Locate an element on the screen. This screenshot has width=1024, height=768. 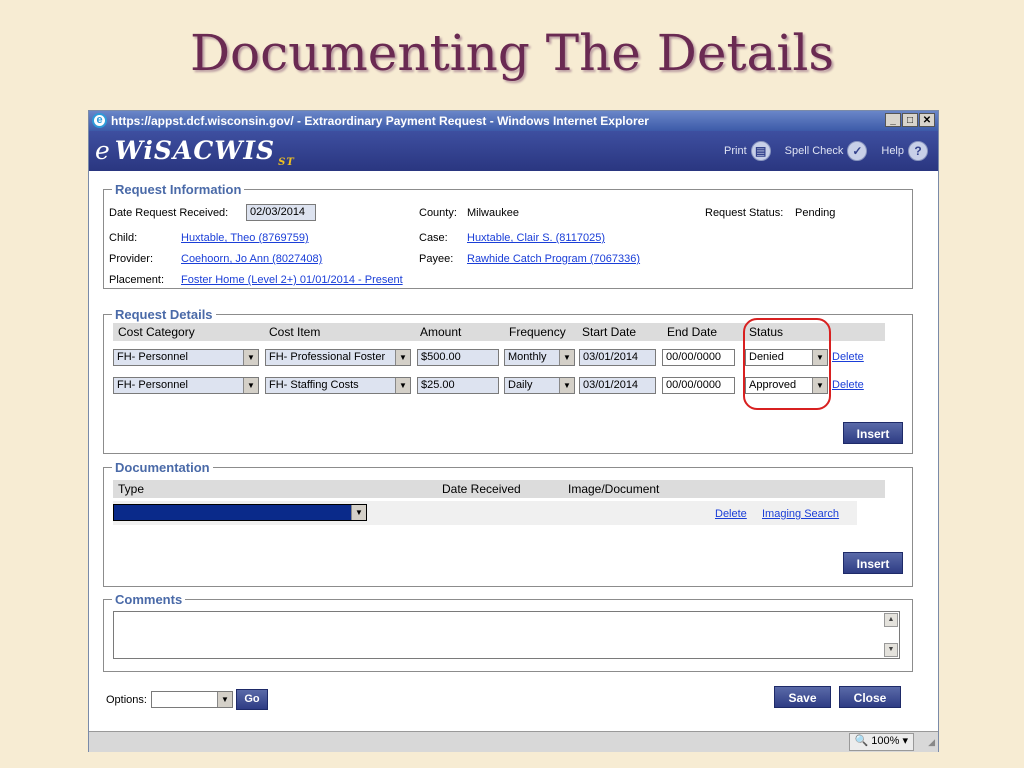
status-bar: 🔍 100% ▾ ◢ is located at coordinates (513, 741).